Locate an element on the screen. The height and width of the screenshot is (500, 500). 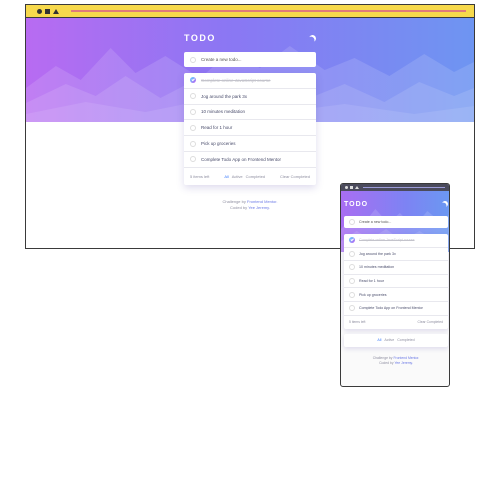
todo-footer: 5 items left Clear Completed is located at coordinates (396, 322).